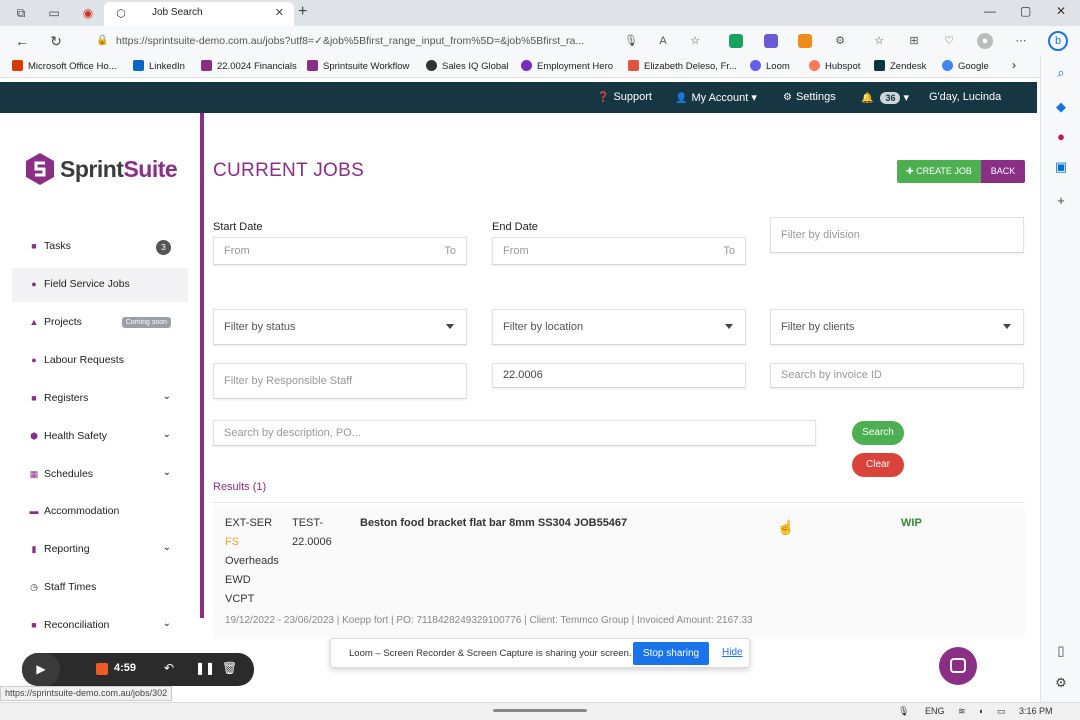 This screenshot has width=1080, height=720. Describe the element at coordinates (1061, 201) in the screenshot. I see `add-sidebar-icon: +` at that location.